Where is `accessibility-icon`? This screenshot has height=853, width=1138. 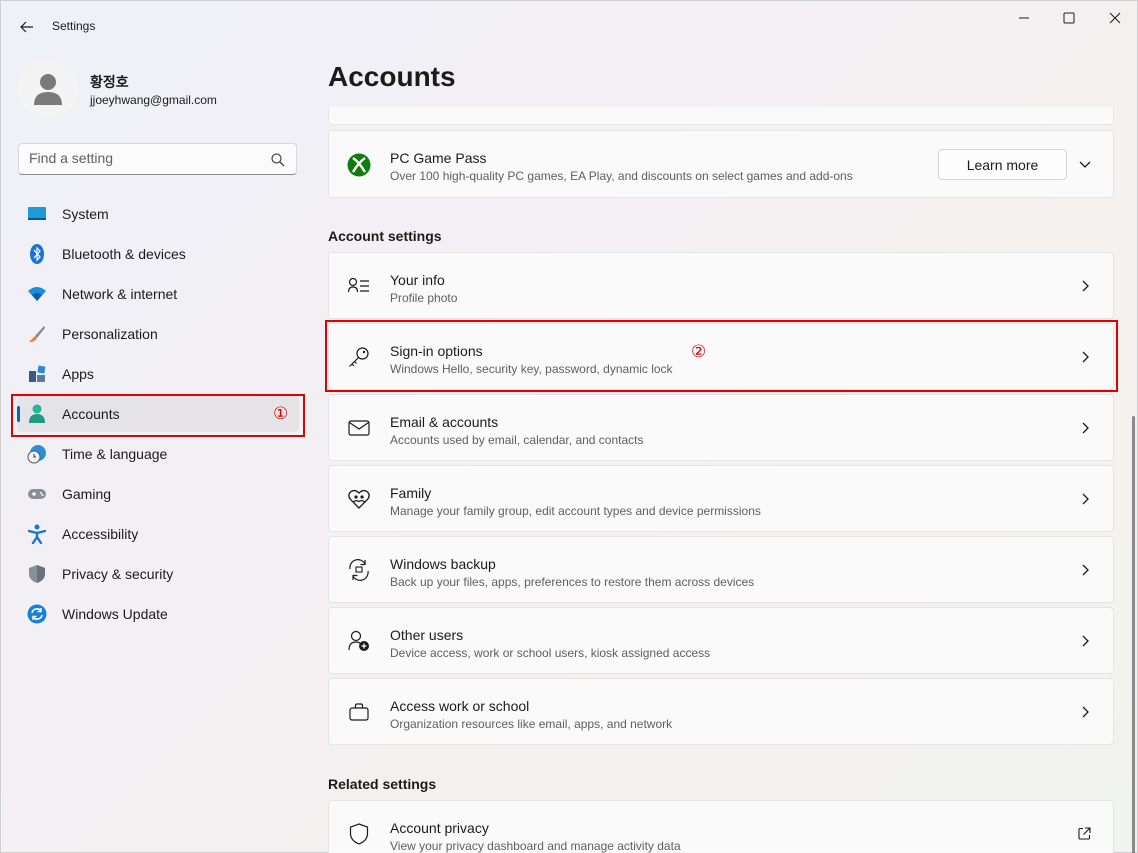 accessibility-icon is located at coordinates (37, 534).